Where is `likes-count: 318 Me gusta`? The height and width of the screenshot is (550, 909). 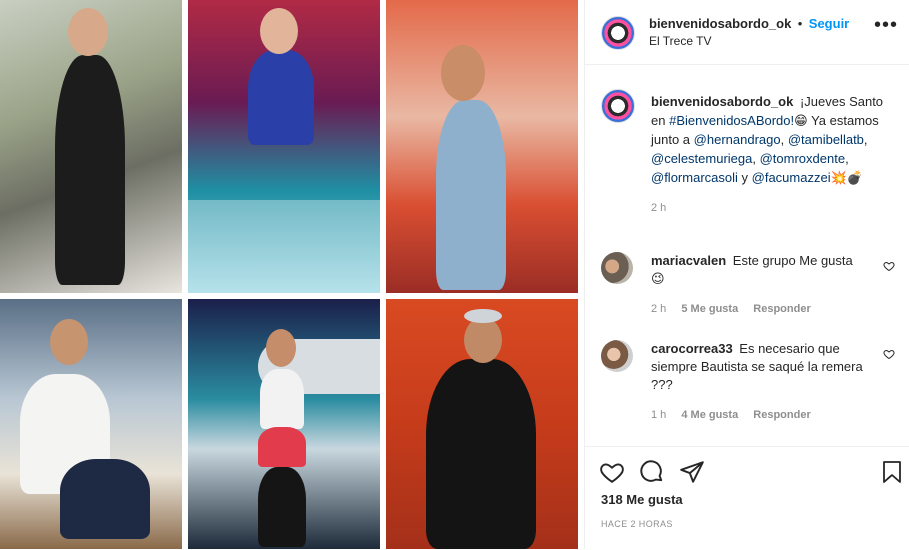 likes-count: 318 Me gusta is located at coordinates (642, 499).